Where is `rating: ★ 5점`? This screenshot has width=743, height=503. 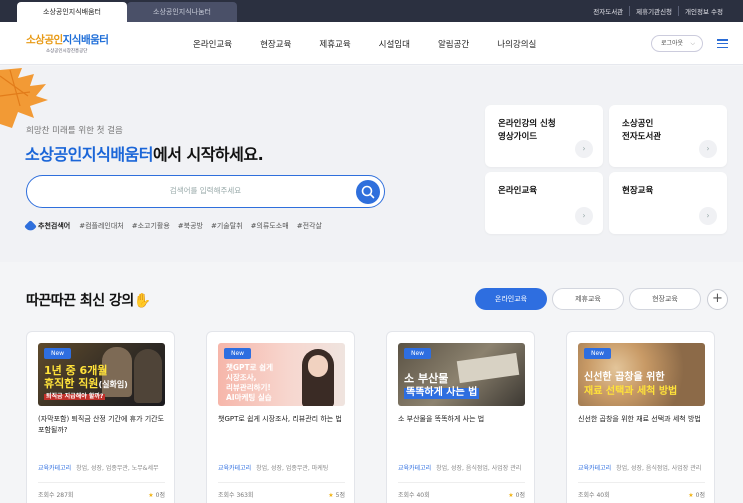
rating: ★ 5점 is located at coordinates (336, 495).